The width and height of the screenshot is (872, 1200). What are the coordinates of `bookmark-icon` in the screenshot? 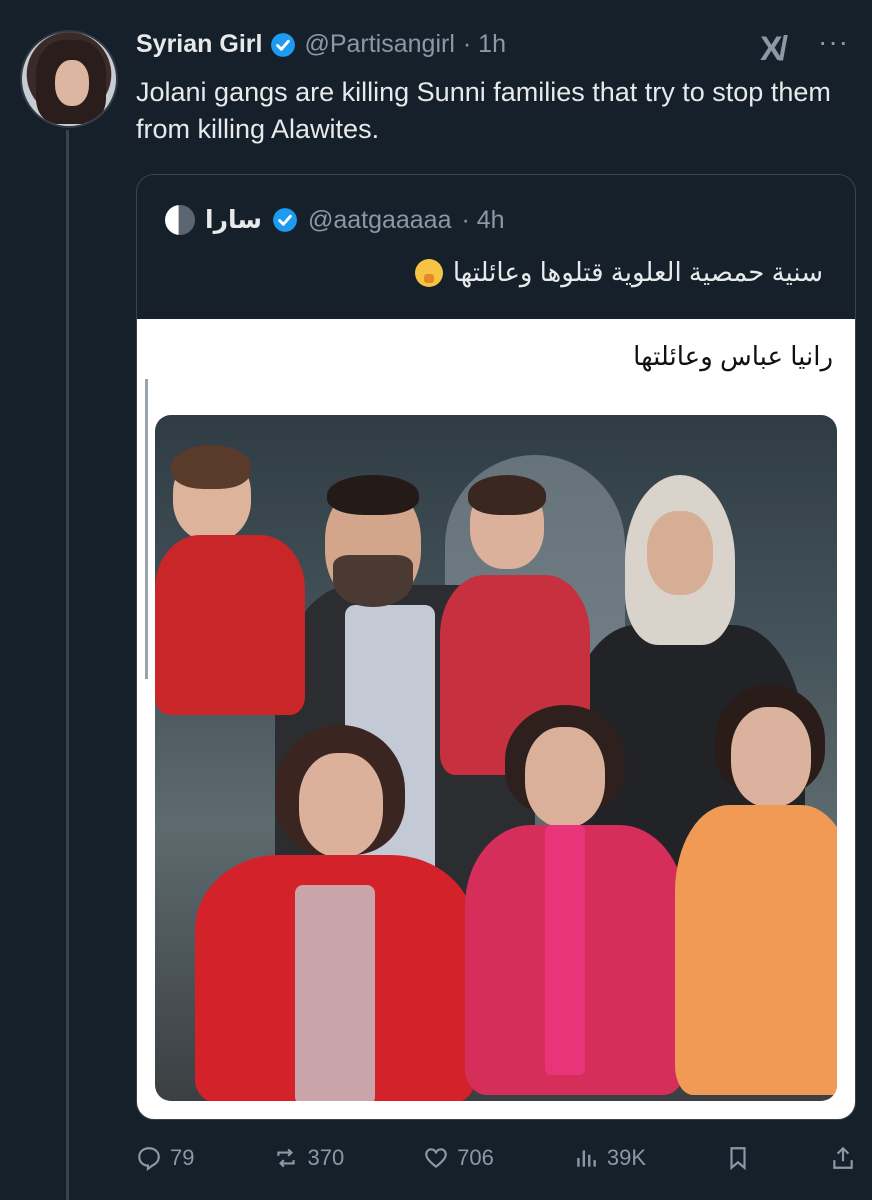 It's located at (738, 1159).